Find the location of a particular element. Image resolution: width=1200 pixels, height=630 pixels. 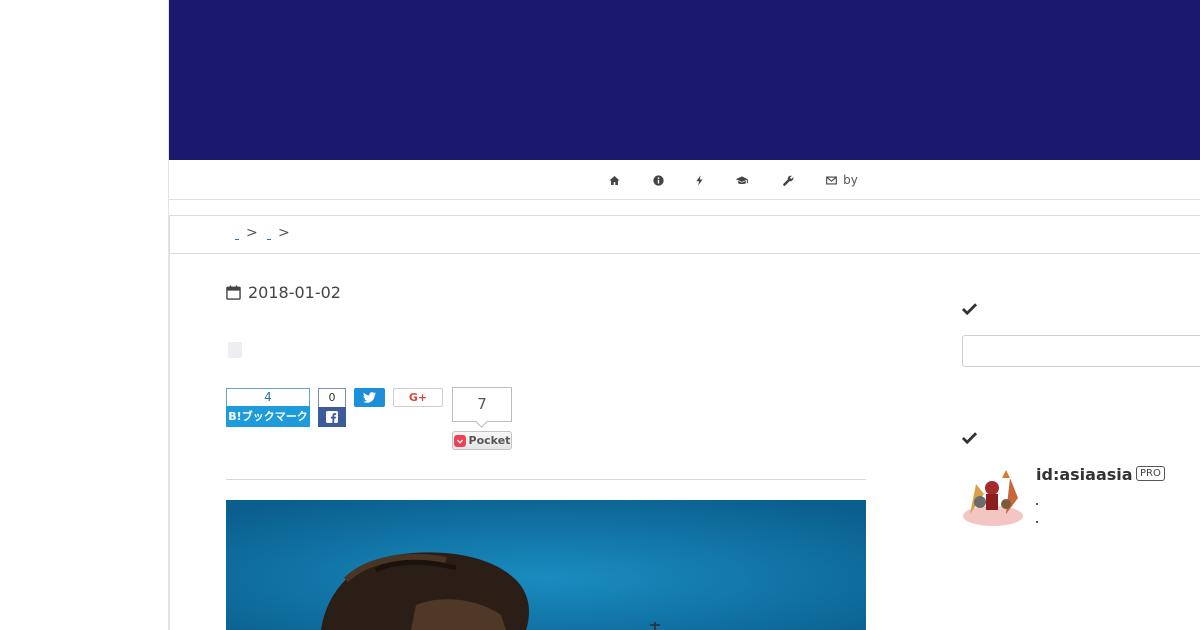

breadcrumb-link-home is located at coordinates (237, 238).